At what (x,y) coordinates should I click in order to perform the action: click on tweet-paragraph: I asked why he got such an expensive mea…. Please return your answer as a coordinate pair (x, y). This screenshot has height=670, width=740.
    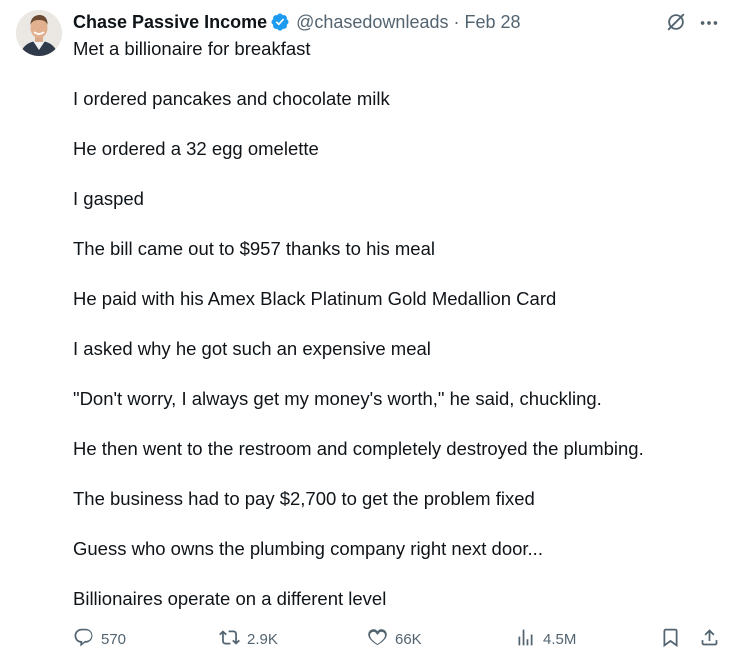
    Looking at the image, I should click on (252, 348).